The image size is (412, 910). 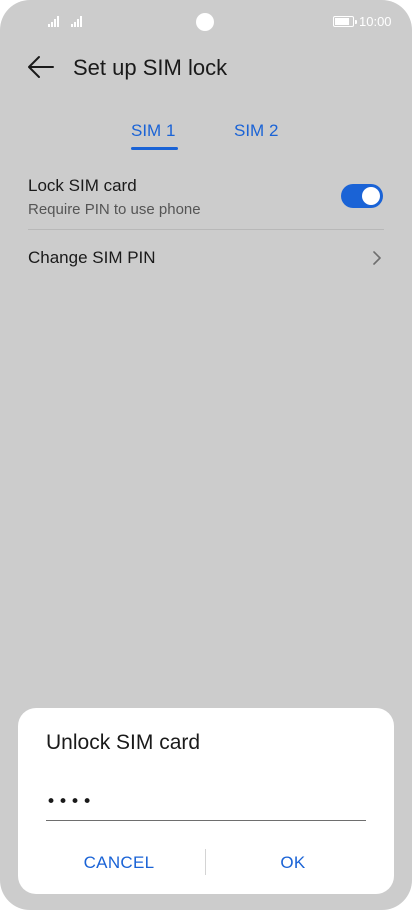 I want to click on lock-sim-card-toggle, so click(x=362, y=196).